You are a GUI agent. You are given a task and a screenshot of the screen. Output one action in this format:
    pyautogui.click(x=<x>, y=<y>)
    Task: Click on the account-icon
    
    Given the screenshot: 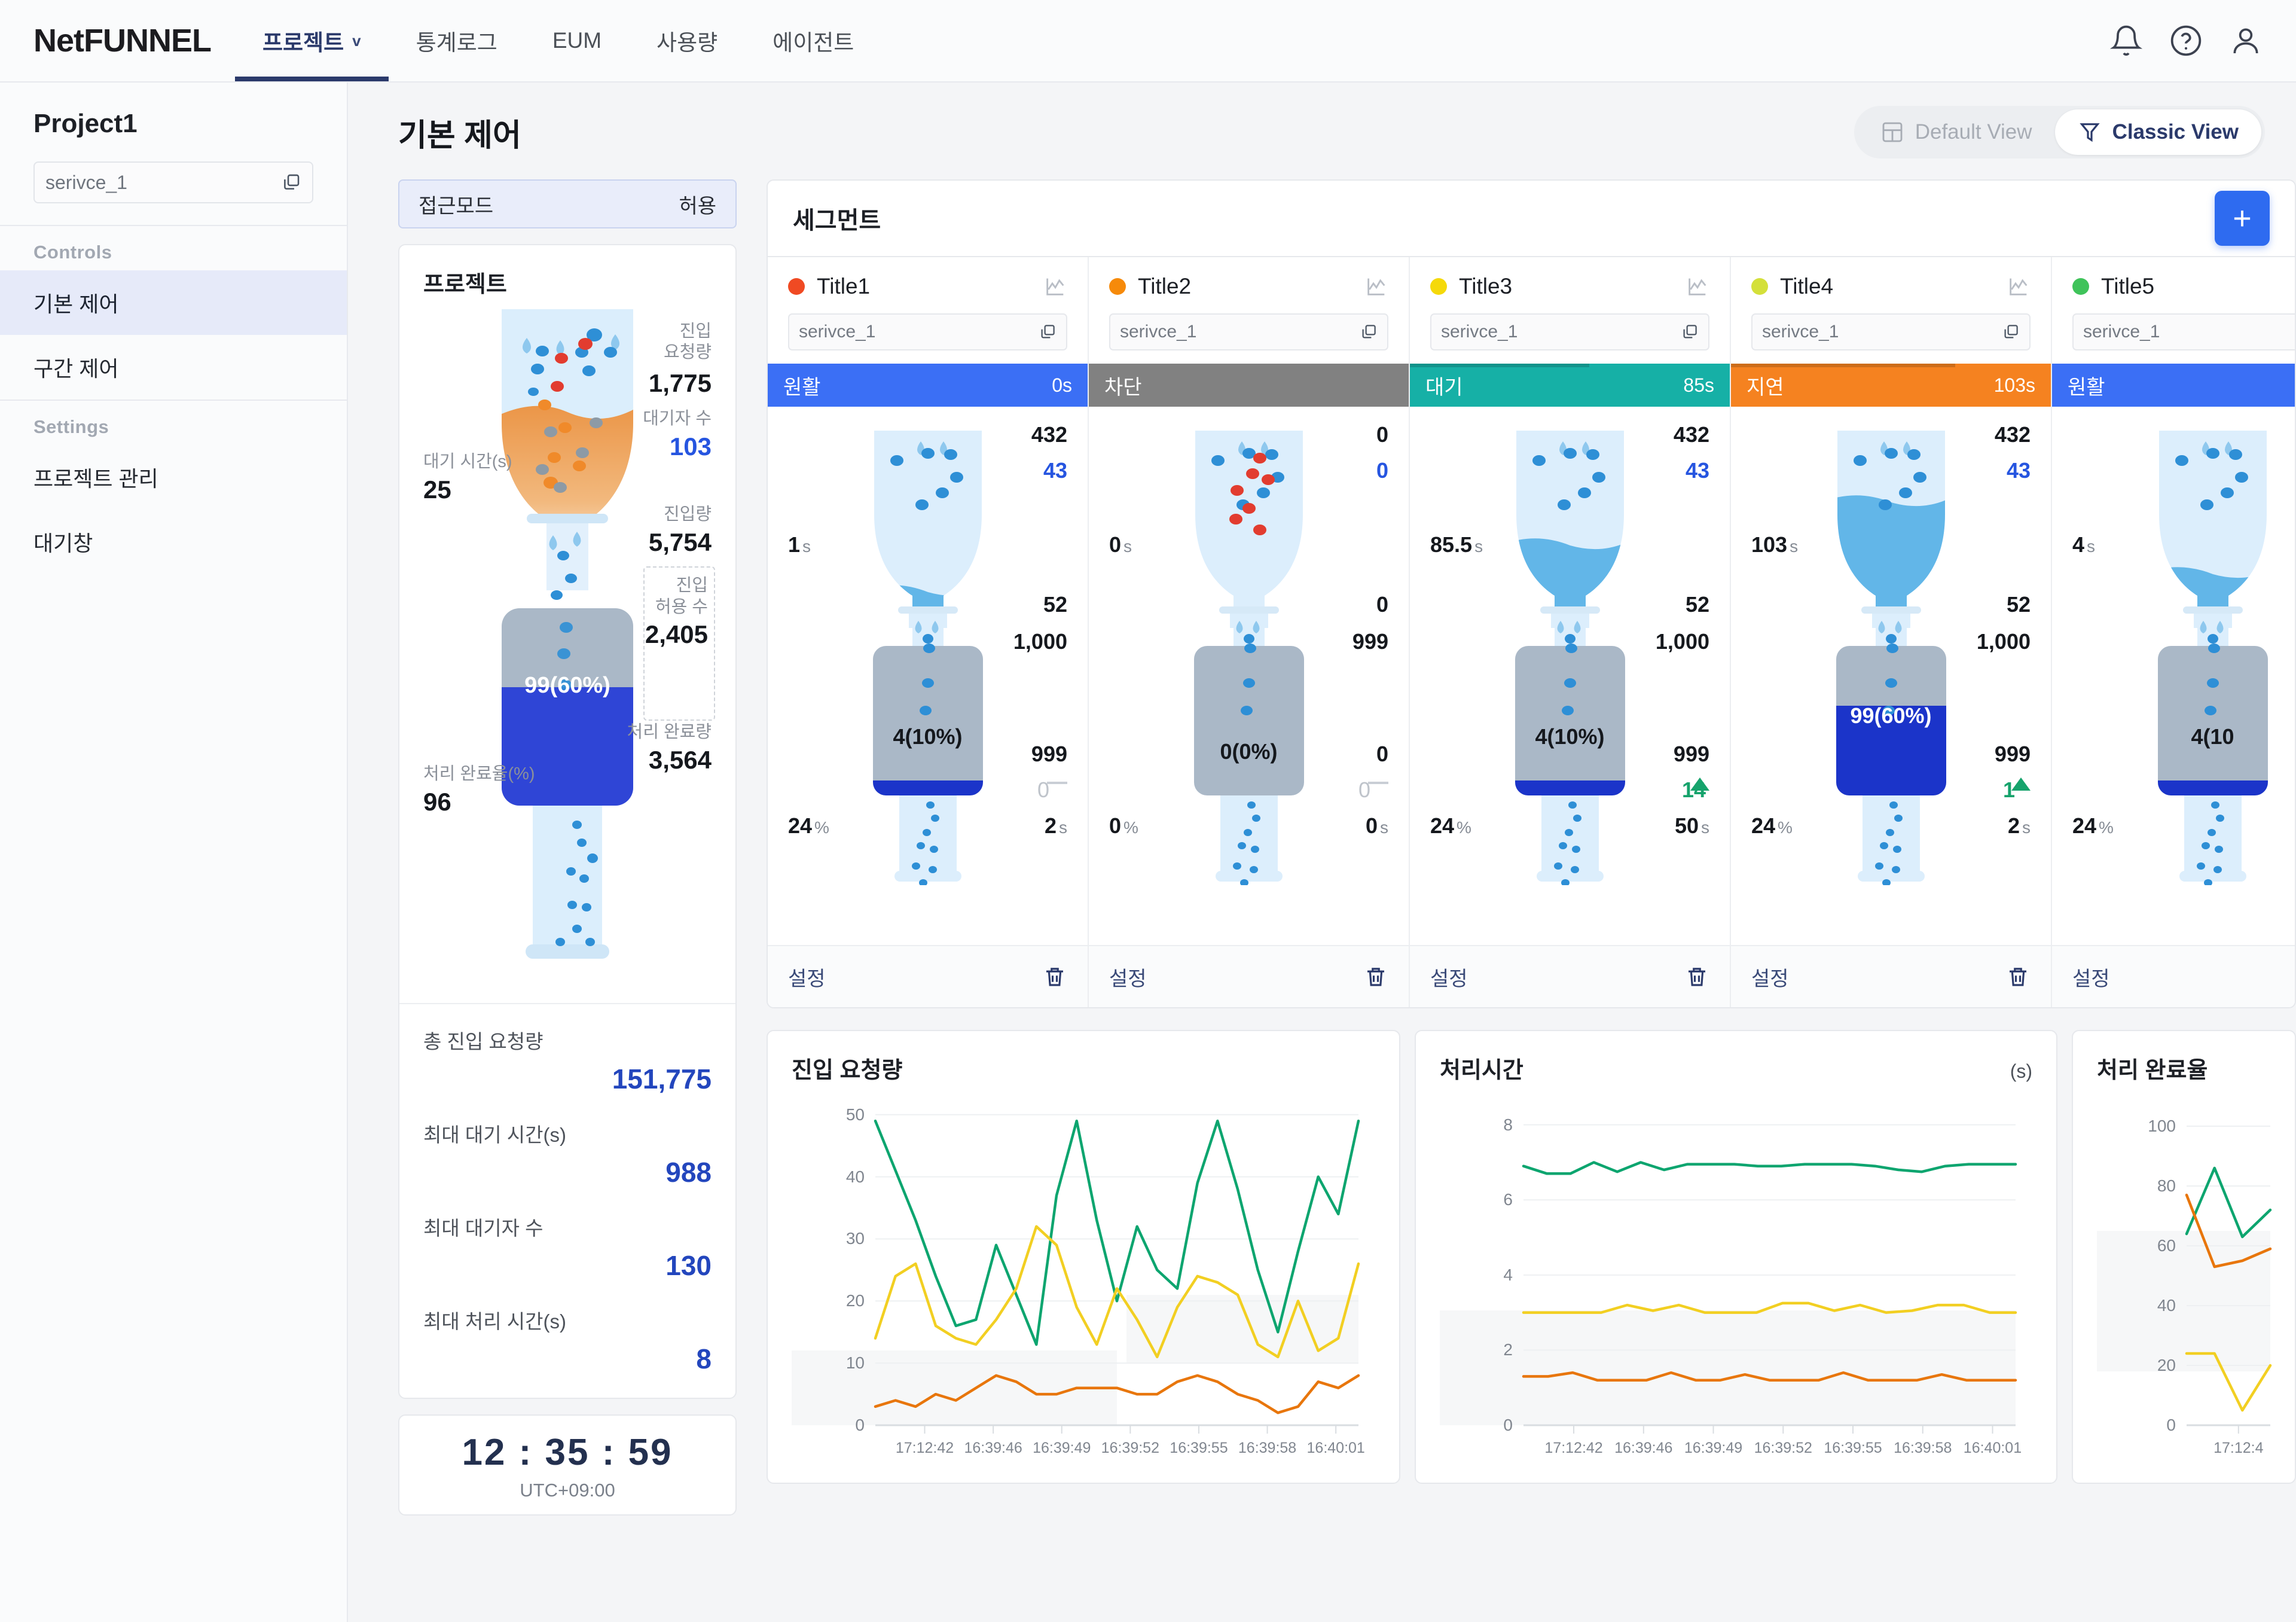 What is the action you would take?
    pyautogui.click(x=2246, y=41)
    